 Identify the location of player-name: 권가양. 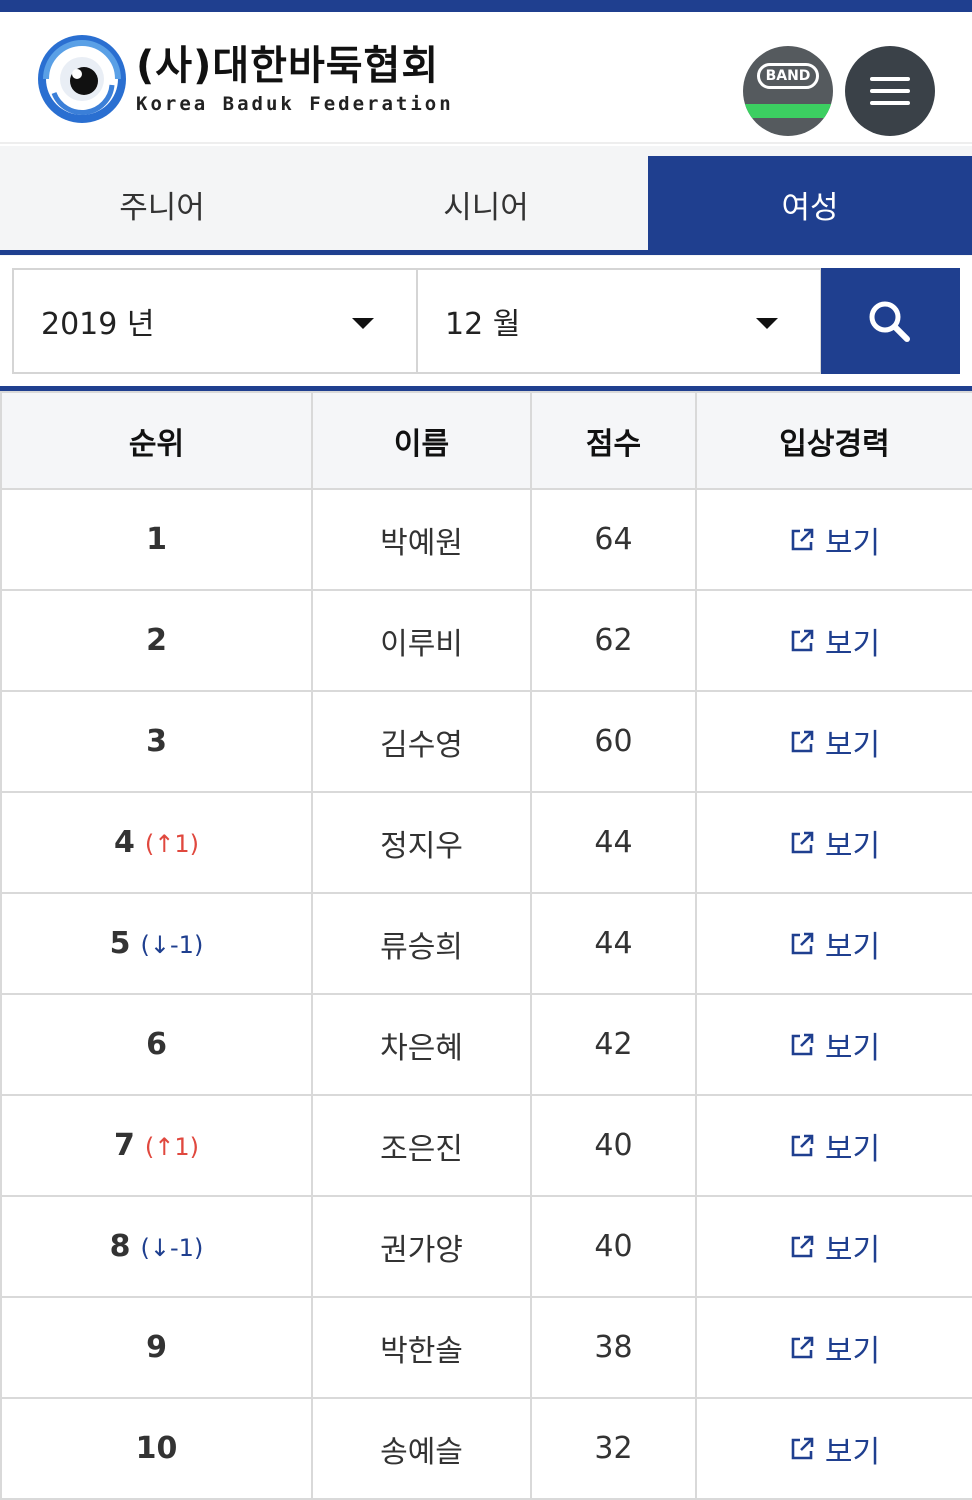
(421, 1246).